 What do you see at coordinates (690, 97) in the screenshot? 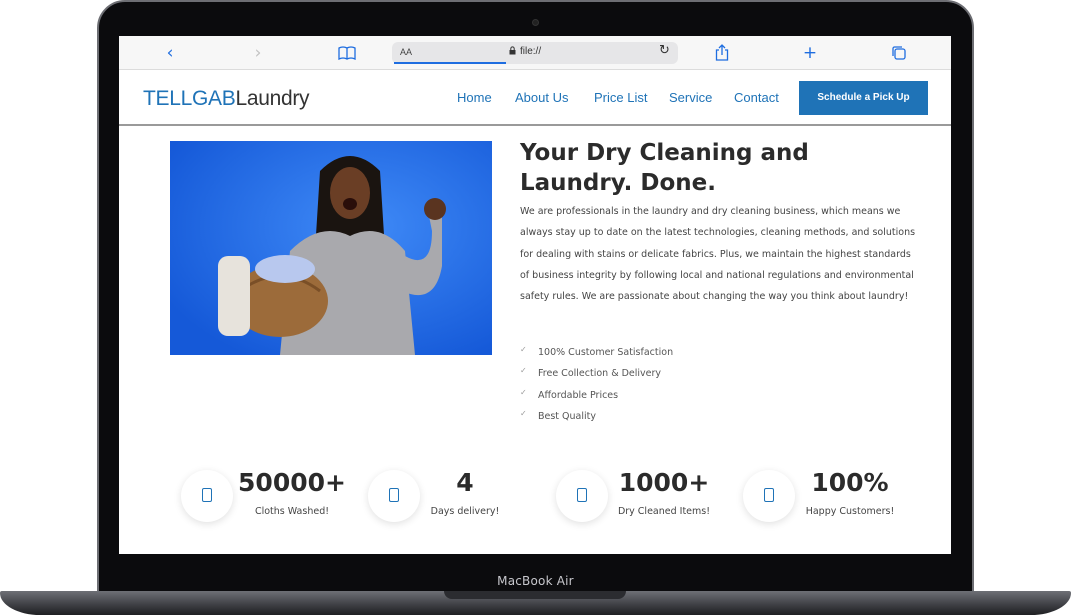
I see `nav-service: Service` at bounding box center [690, 97].